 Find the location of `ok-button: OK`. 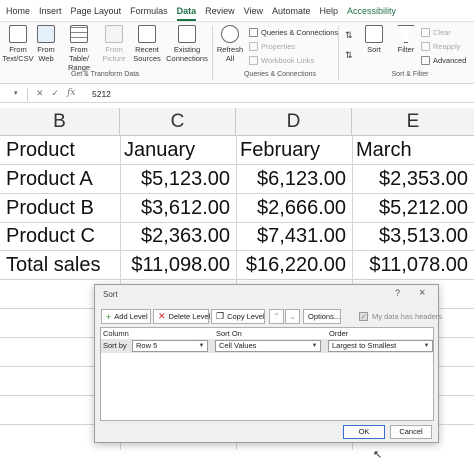

ok-button: OK is located at coordinates (364, 432).